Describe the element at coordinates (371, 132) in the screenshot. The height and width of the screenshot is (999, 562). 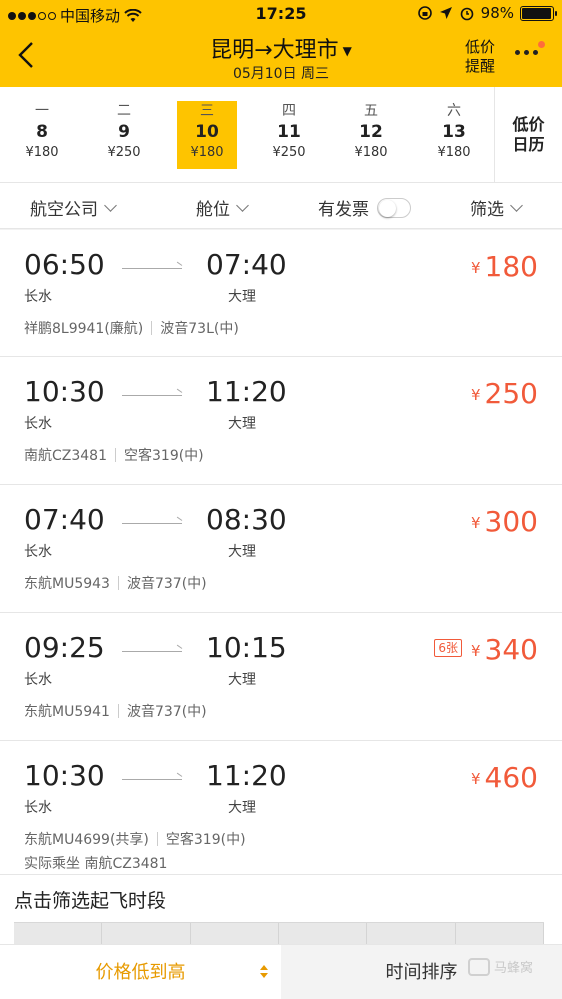
I see `day-number: 12` at that location.